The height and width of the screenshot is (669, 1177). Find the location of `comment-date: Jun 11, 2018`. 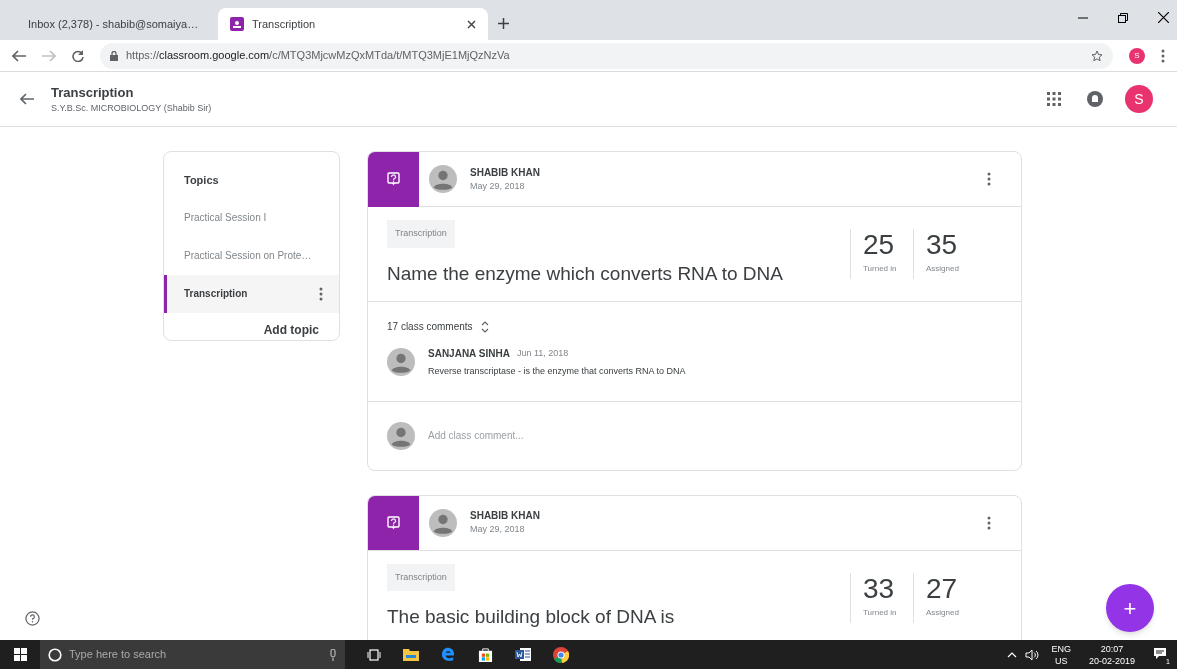

comment-date: Jun 11, 2018 is located at coordinates (542, 353).